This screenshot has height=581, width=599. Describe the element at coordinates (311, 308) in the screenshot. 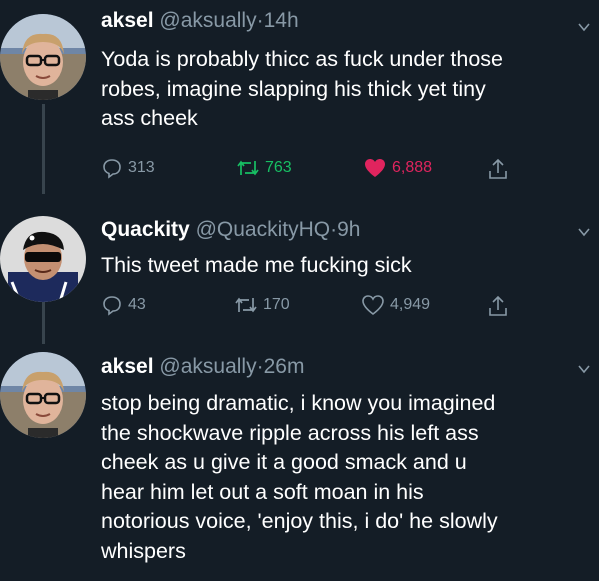

I see `tweet-actions: 43 170 4,949` at that location.